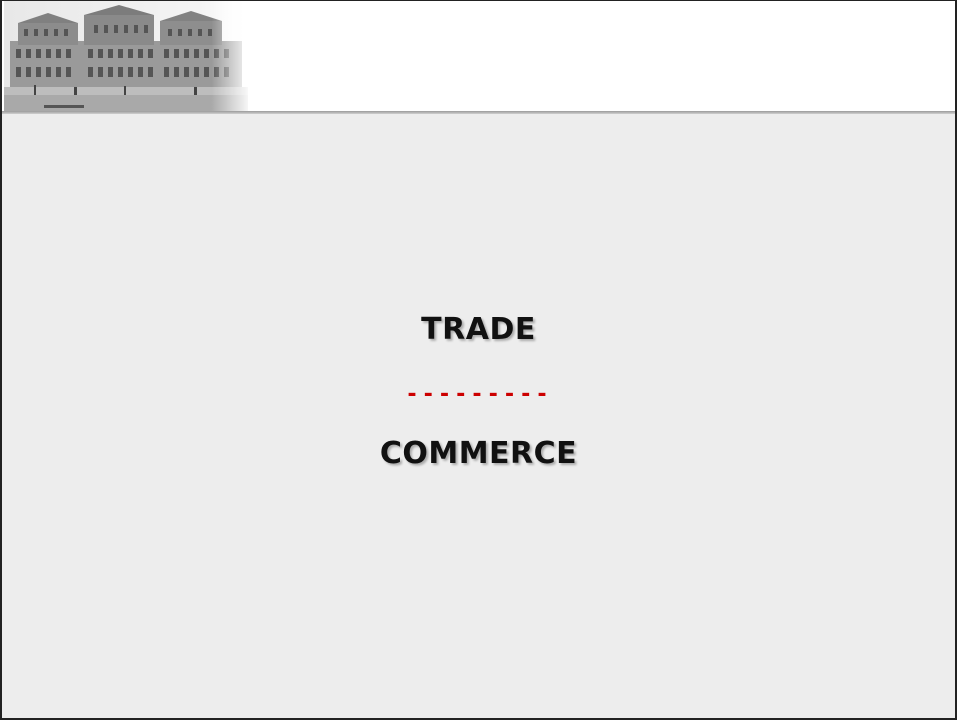 The image size is (957, 720). What do you see at coordinates (126, 57) in the screenshot?
I see `building-photo-icon` at bounding box center [126, 57].